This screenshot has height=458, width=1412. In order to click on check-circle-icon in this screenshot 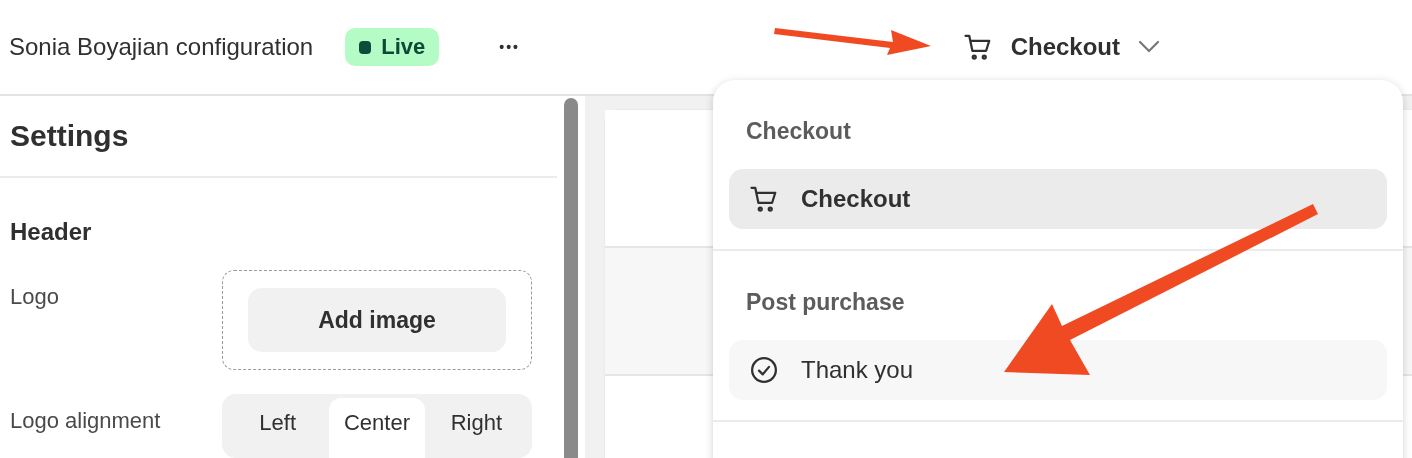, I will do `click(764, 370)`.